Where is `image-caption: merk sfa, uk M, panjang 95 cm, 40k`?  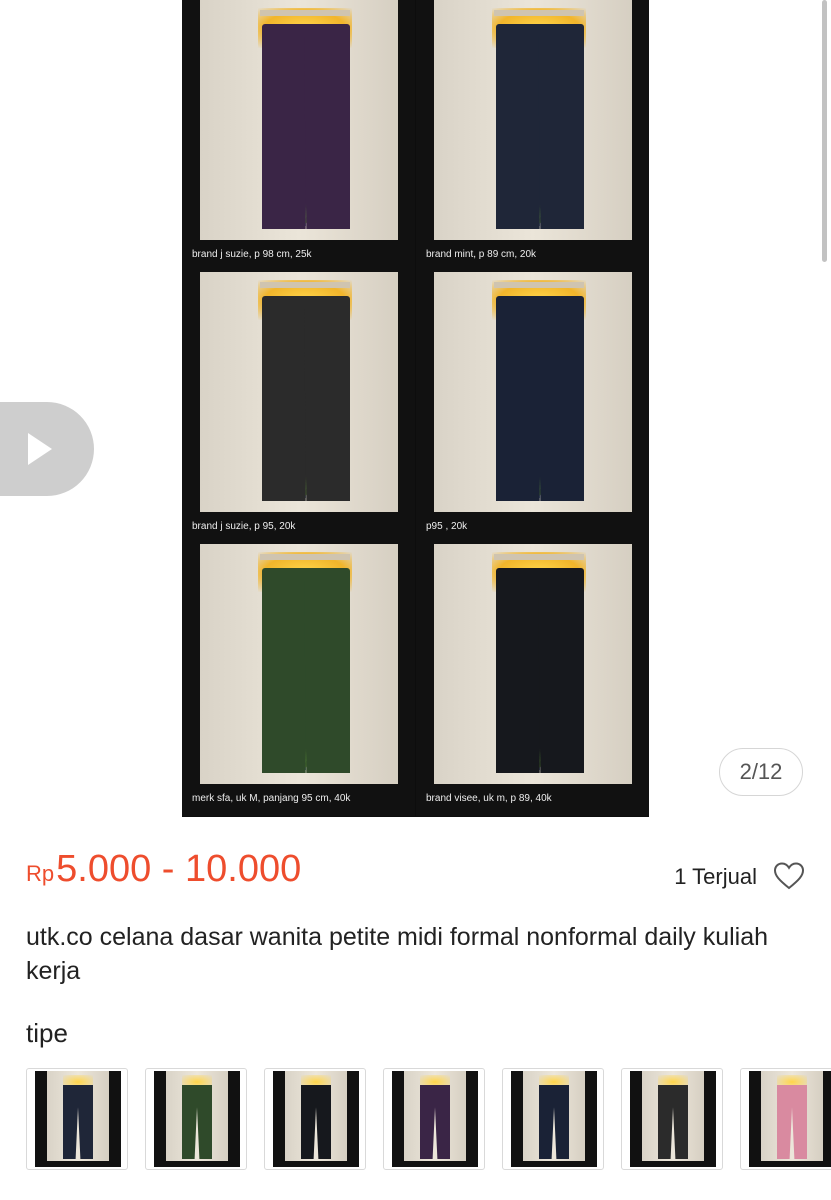
image-caption: merk sfa, uk M, panjang 95 cm, 40k is located at coordinates (271, 798).